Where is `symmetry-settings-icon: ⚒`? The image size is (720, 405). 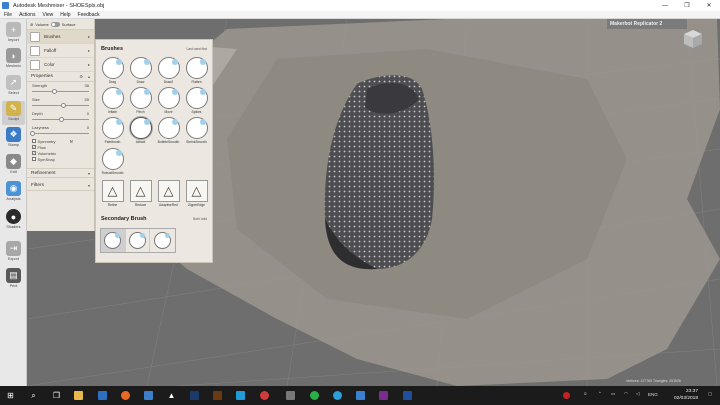 symmetry-settings-icon: ⚒ is located at coordinates (72, 141).